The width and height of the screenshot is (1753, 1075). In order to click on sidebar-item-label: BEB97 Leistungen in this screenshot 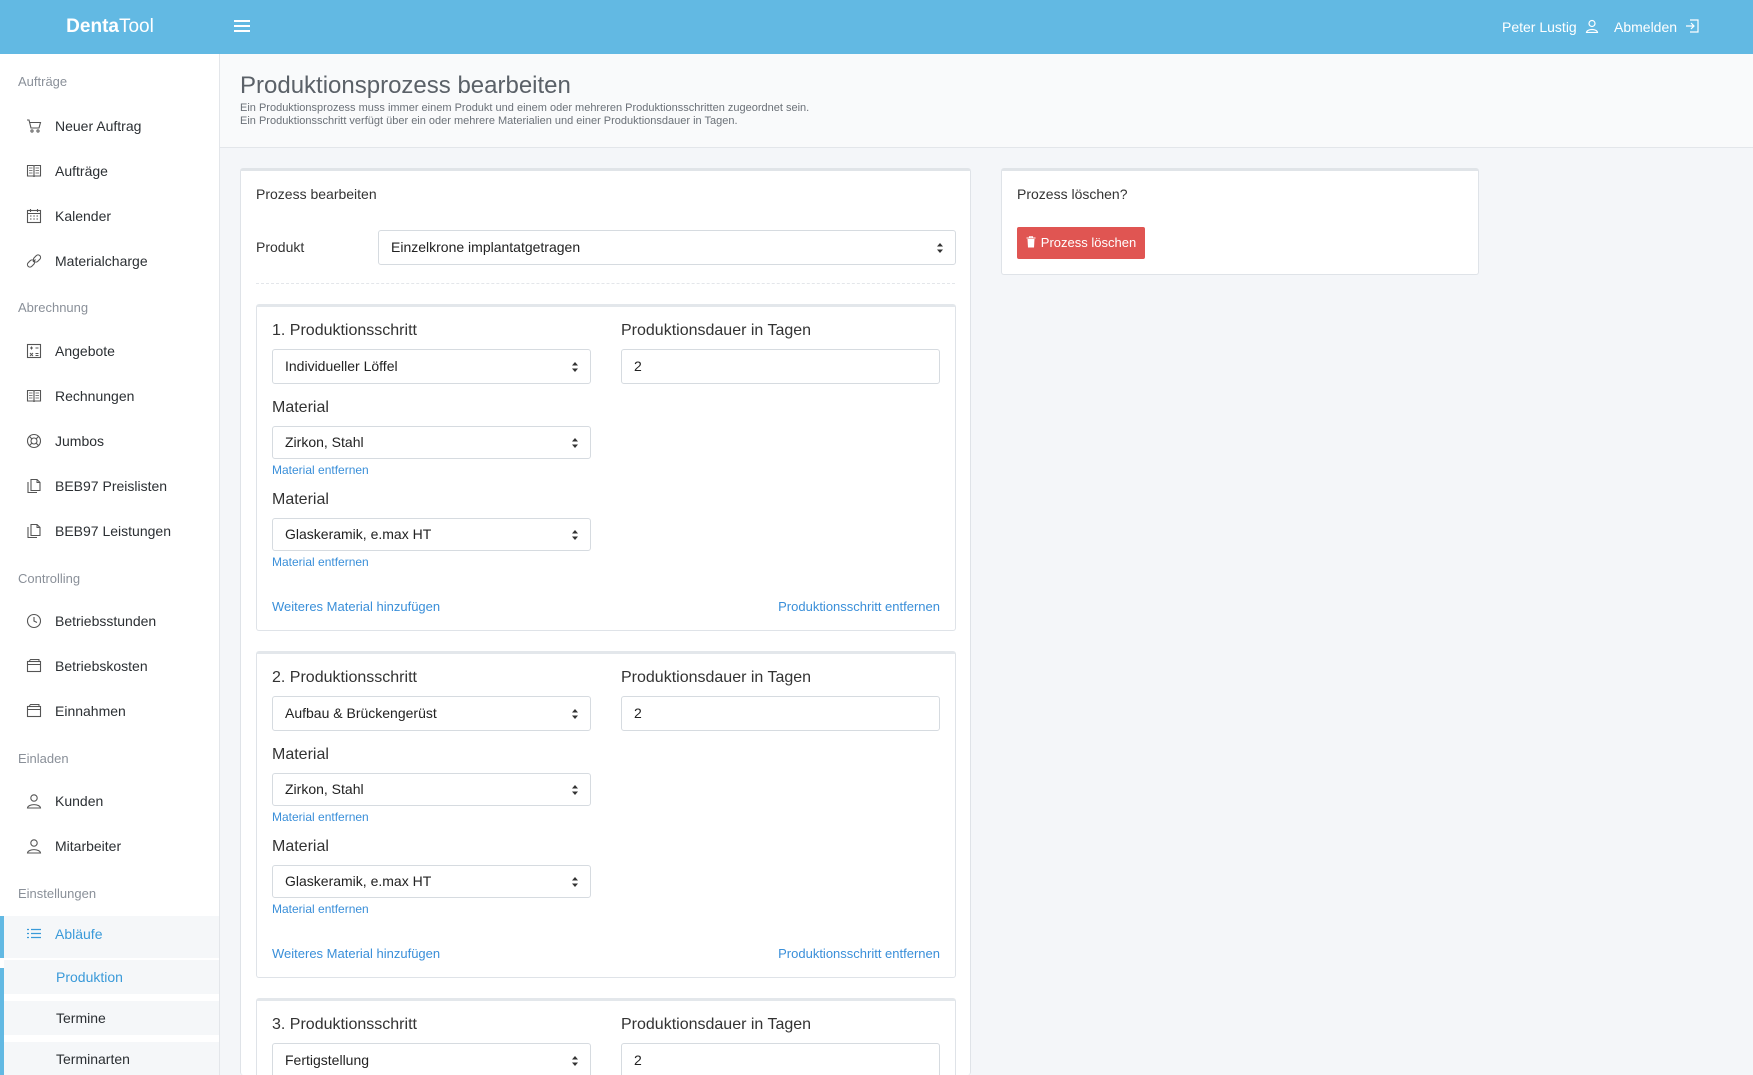, I will do `click(113, 531)`.